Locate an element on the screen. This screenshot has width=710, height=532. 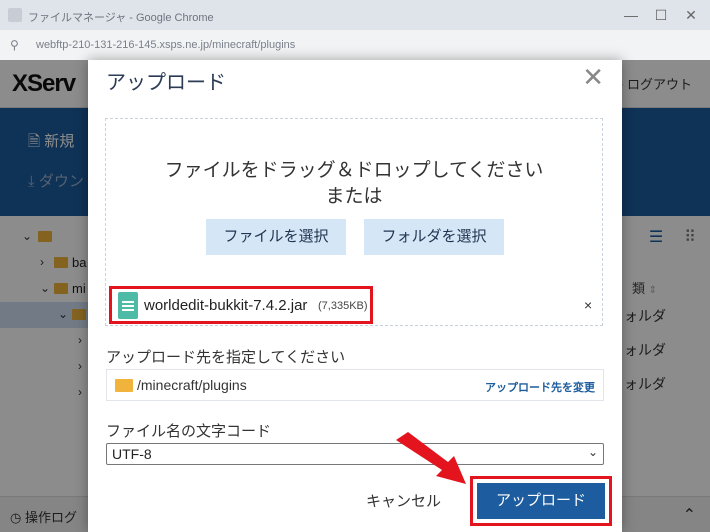
minimize-icon: — is located at coordinates (631, 15).